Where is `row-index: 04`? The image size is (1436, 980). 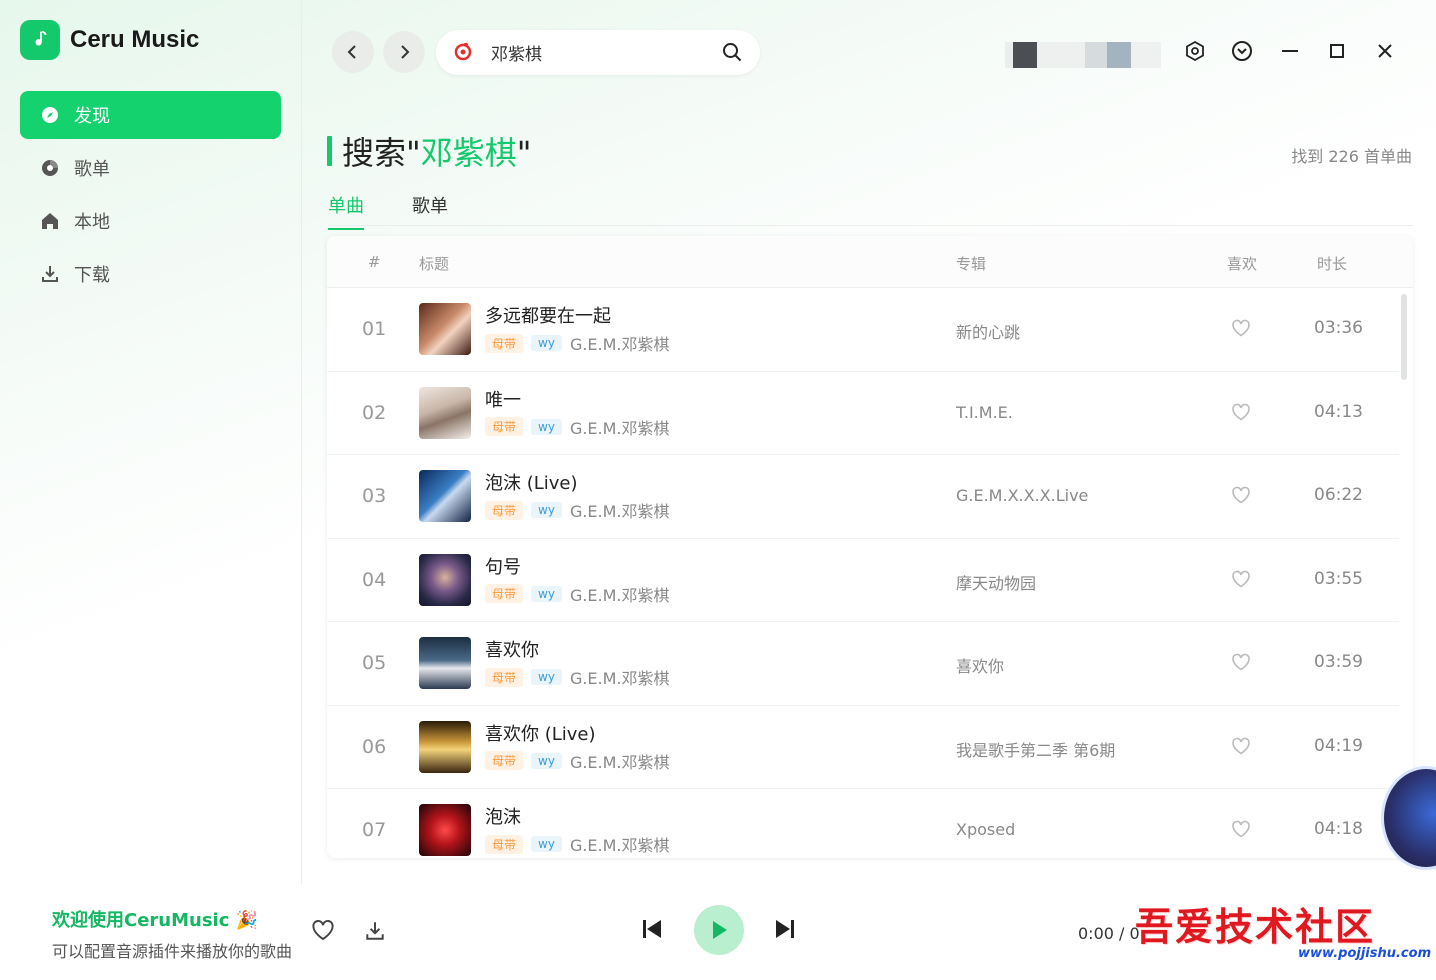 row-index: 04 is located at coordinates (374, 579).